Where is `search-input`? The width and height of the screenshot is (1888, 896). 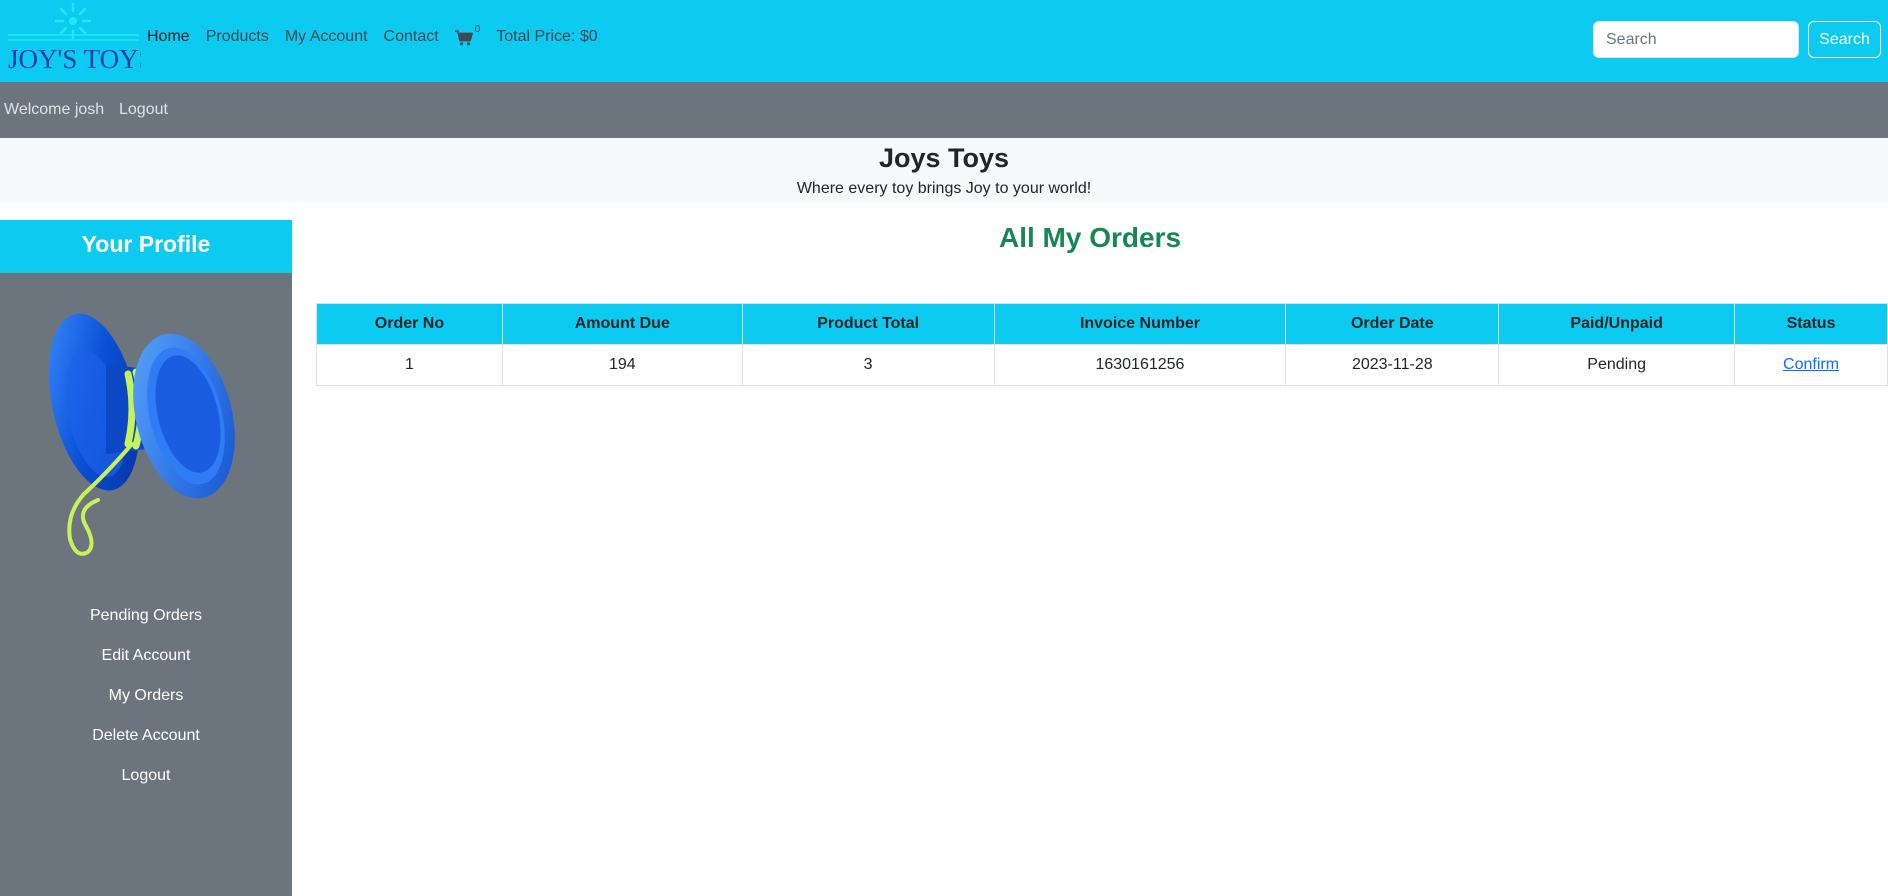 search-input is located at coordinates (1696, 39).